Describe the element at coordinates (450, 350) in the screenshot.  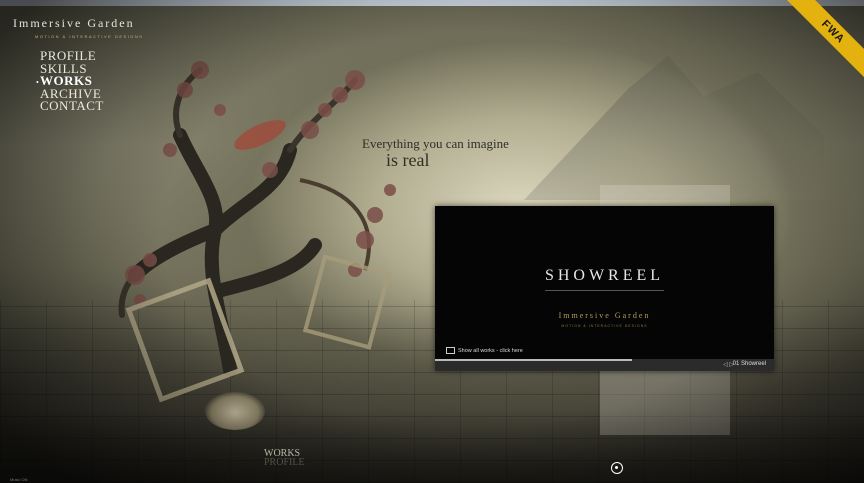
I see `grid-icon` at that location.